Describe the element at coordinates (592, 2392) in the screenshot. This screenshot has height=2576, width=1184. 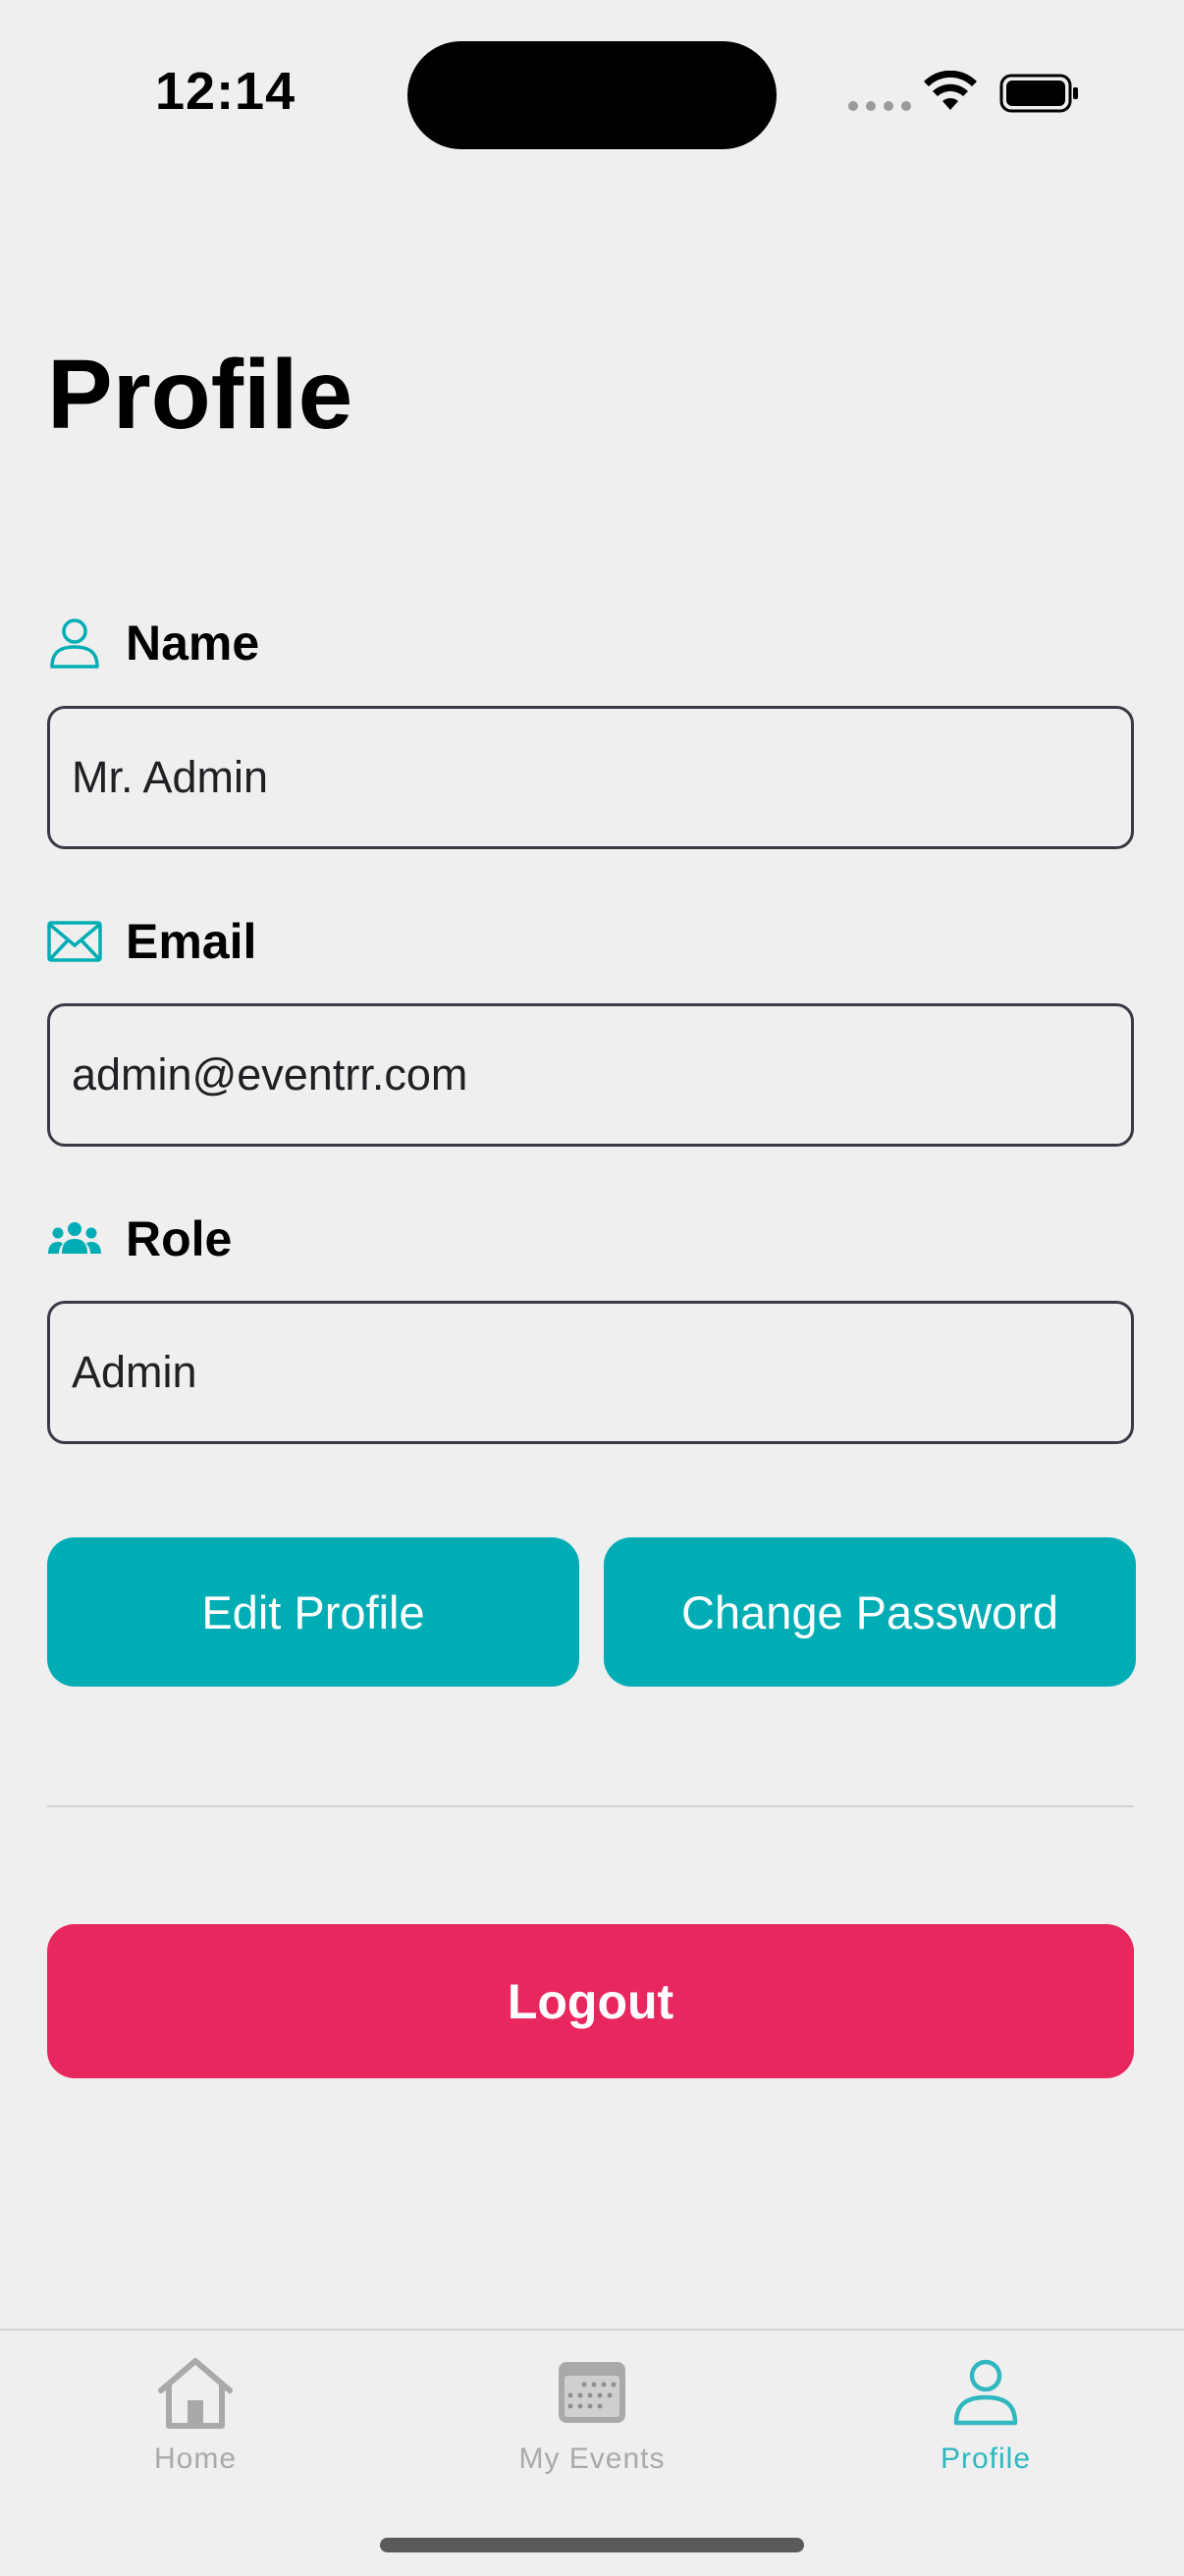
I see `calendar-icon` at that location.